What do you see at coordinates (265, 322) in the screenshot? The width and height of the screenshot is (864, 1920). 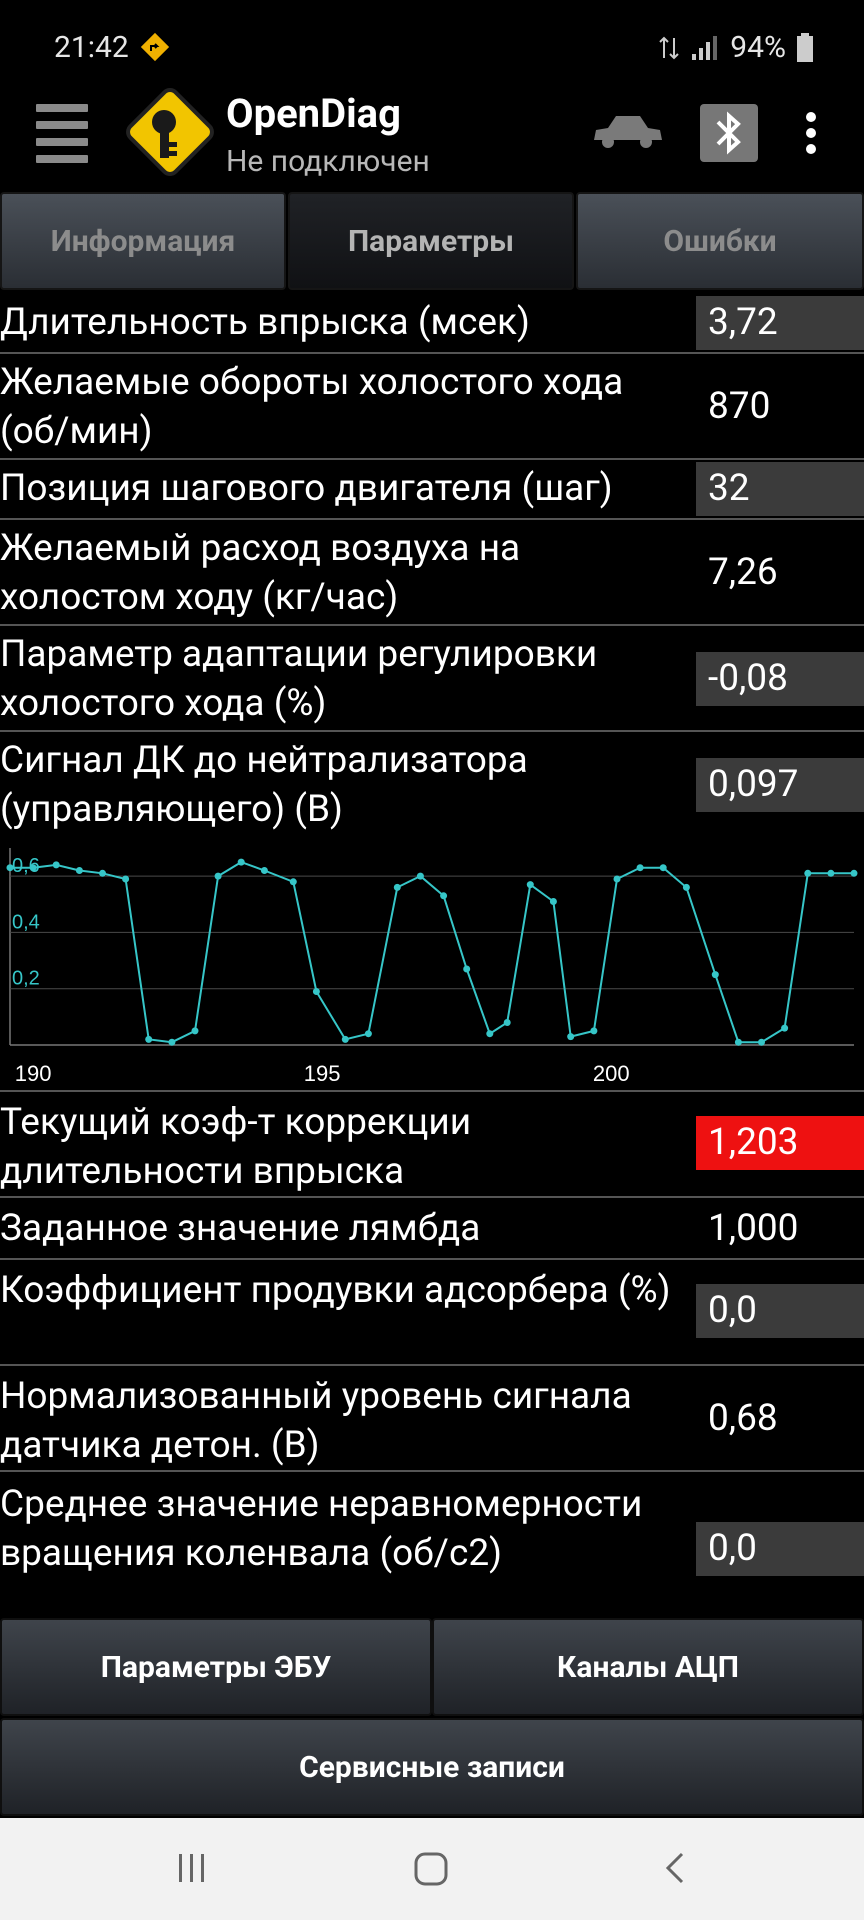 I see `param-label: Длительность впрыска (мсек)` at bounding box center [265, 322].